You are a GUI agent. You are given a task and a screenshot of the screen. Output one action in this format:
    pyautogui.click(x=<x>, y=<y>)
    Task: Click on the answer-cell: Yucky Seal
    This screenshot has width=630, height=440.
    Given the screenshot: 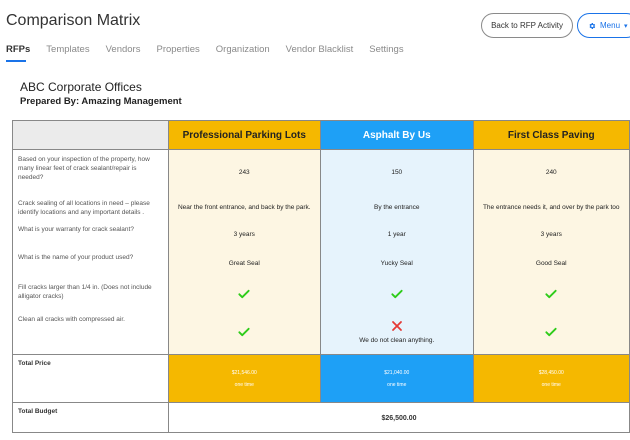 What is the action you would take?
    pyautogui.click(x=397, y=263)
    